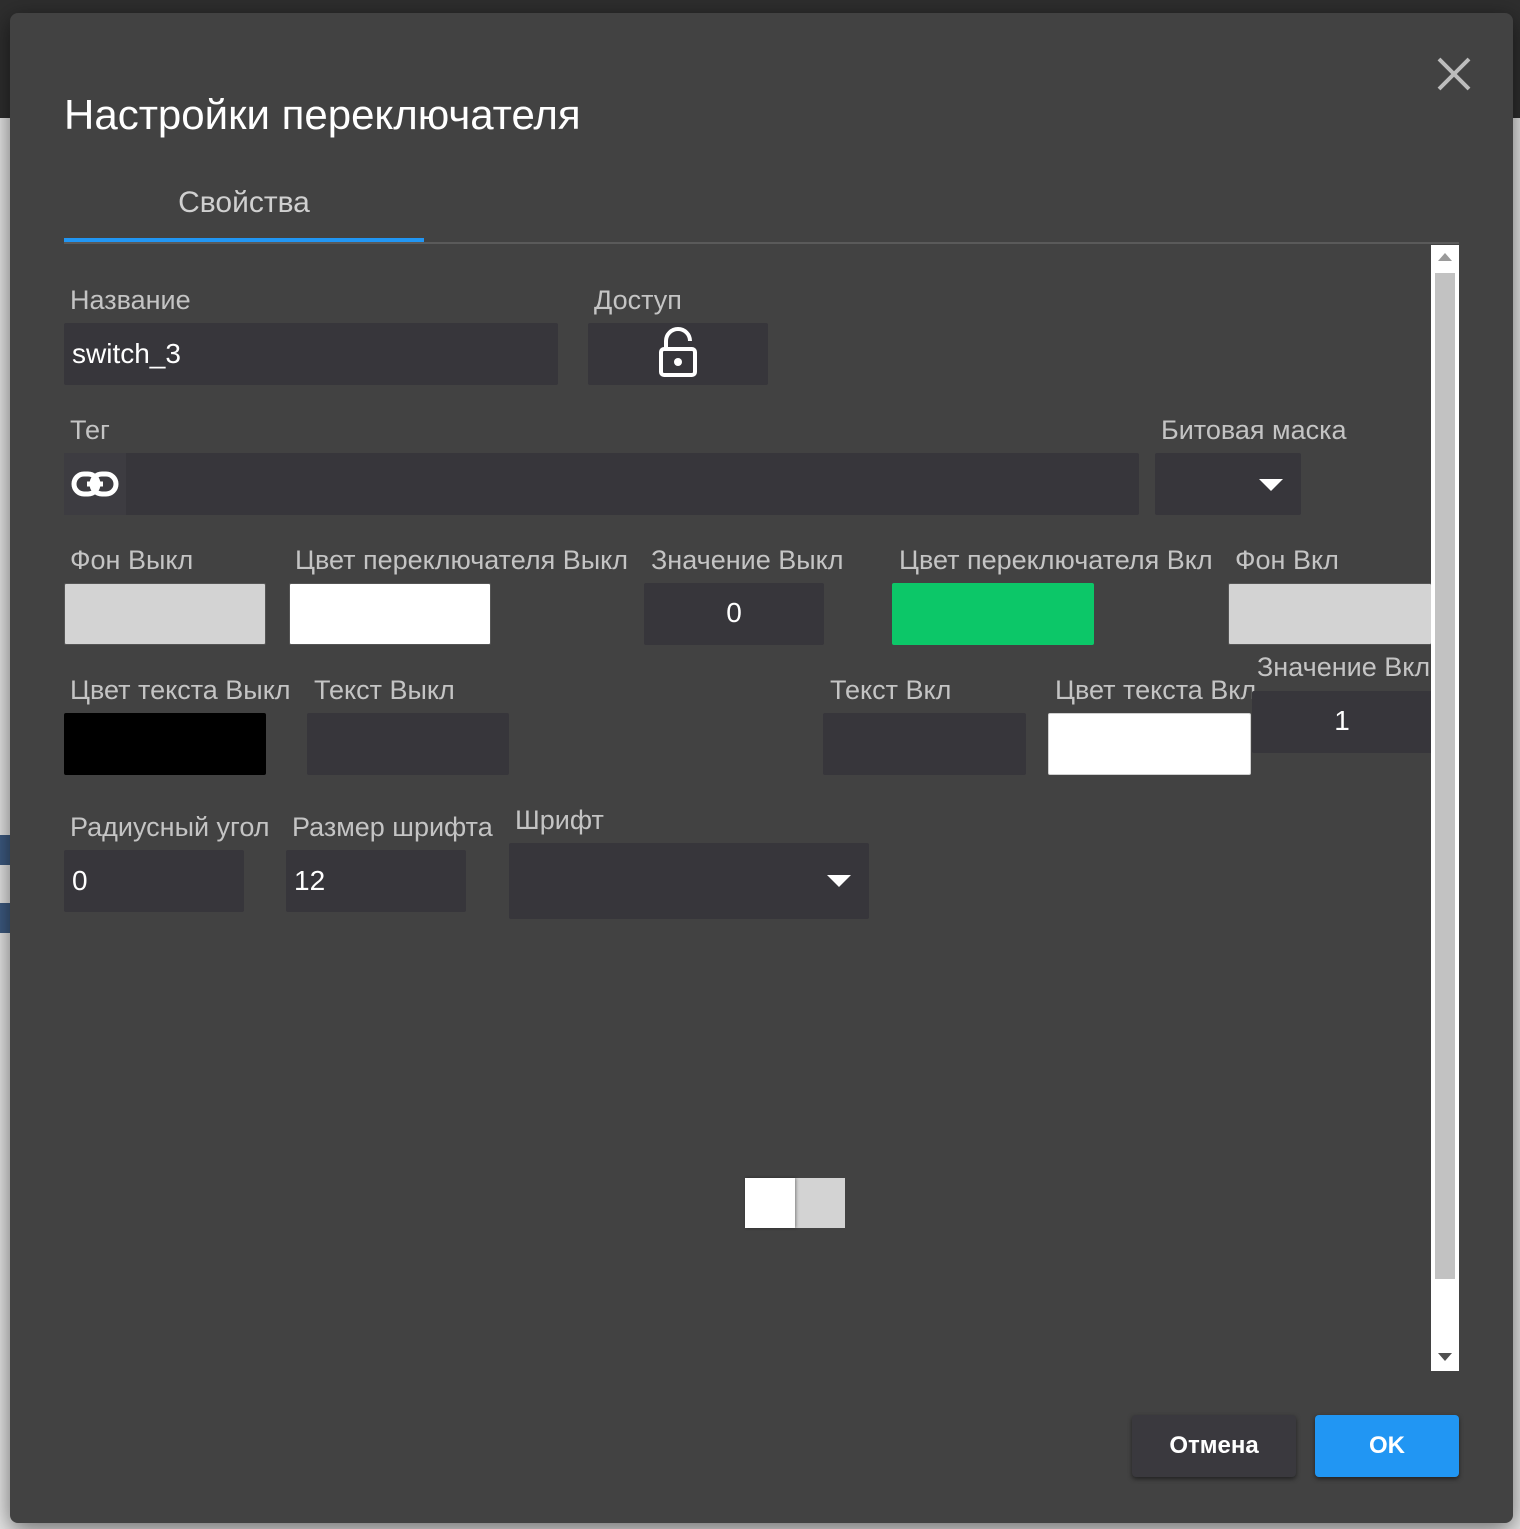 The image size is (1520, 1529). Describe the element at coordinates (891, 690) in the screenshot. I see `text-on-label: Текст Вкл` at that location.